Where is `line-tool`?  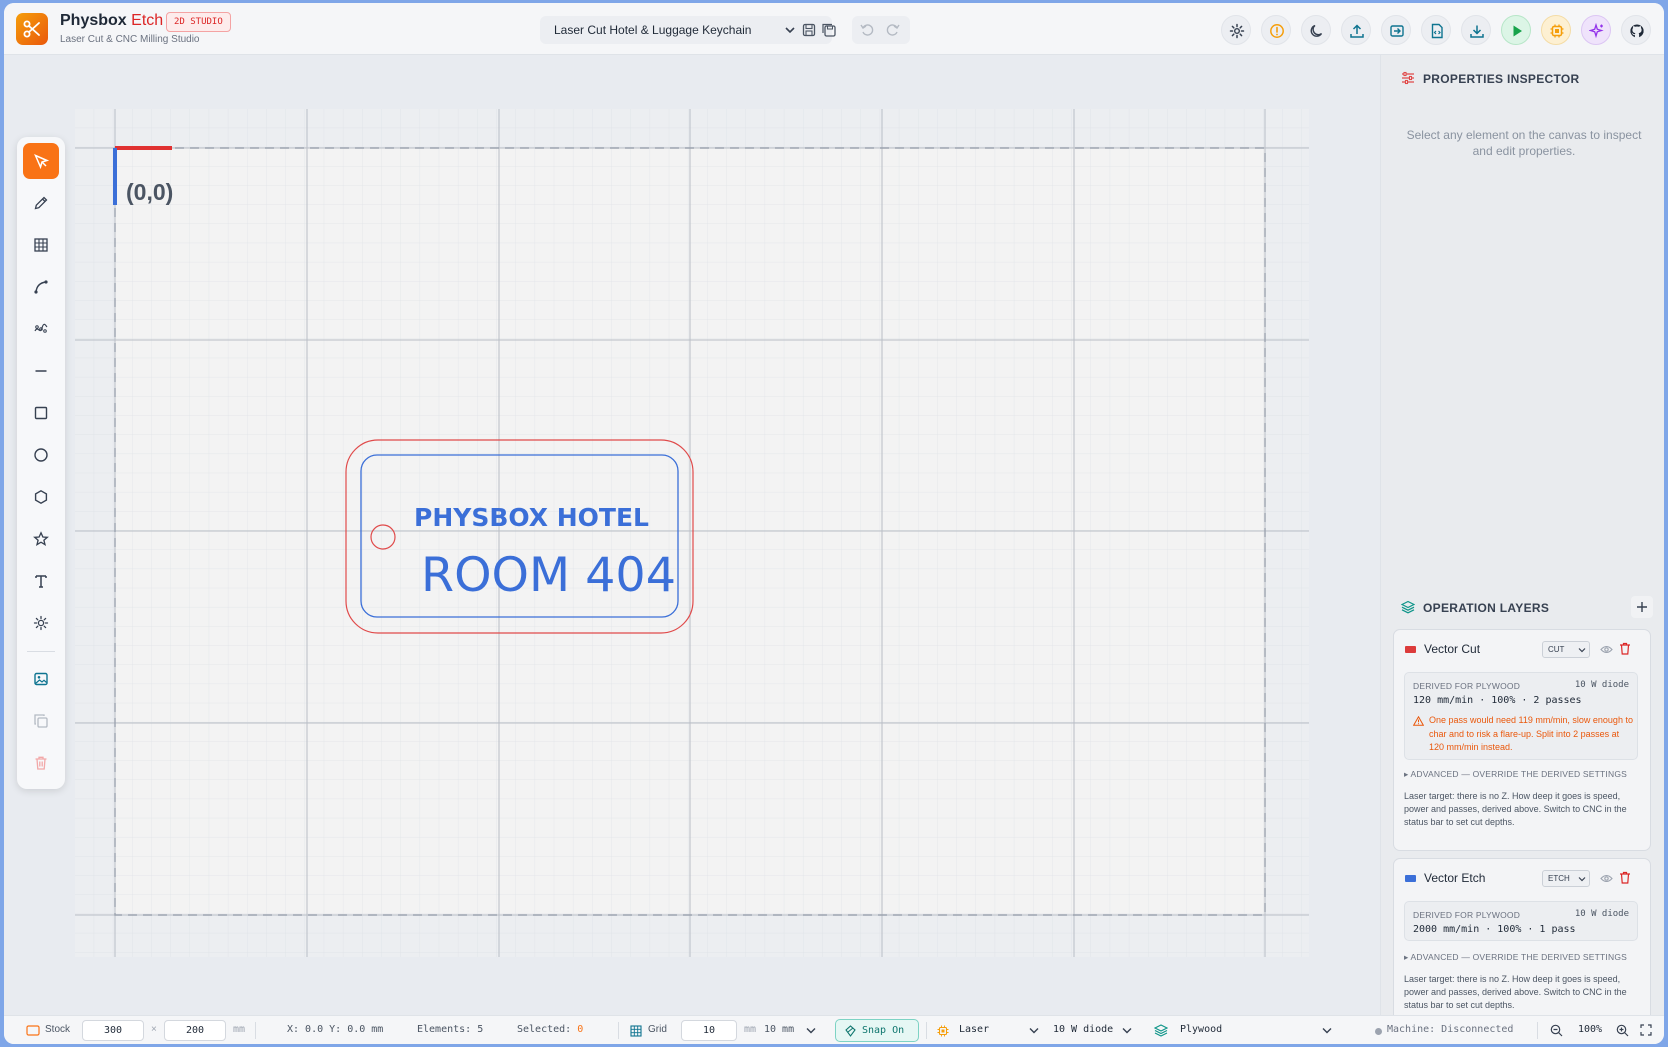 line-tool is located at coordinates (41, 371).